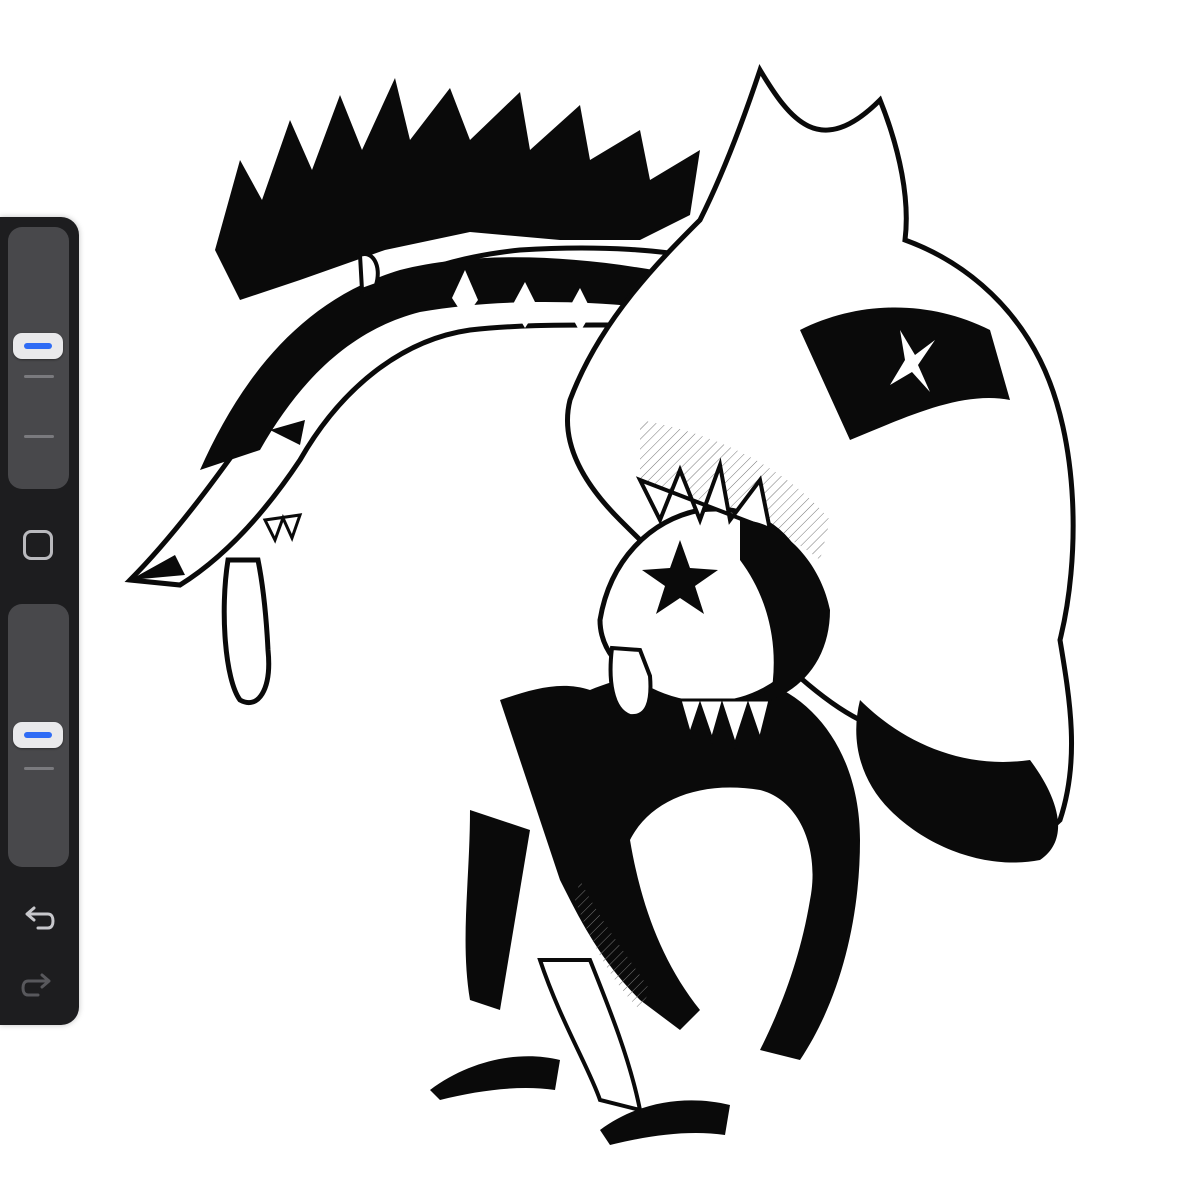 The height and width of the screenshot is (1200, 1198). I want to click on undo-arrow-icon, so click(40, 918).